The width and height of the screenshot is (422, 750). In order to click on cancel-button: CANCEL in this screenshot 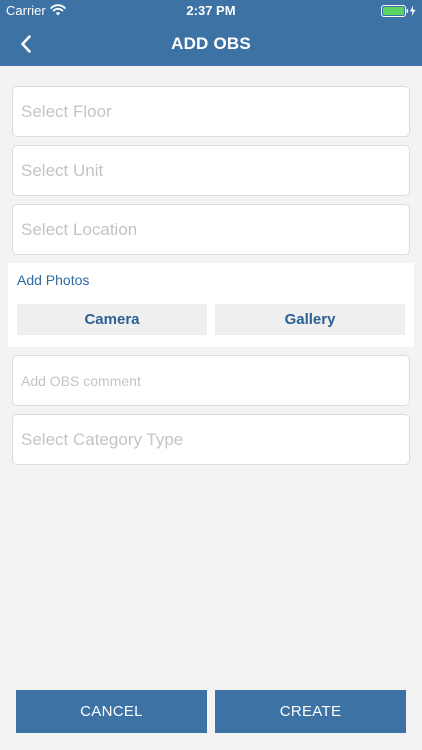, I will do `click(111, 711)`.